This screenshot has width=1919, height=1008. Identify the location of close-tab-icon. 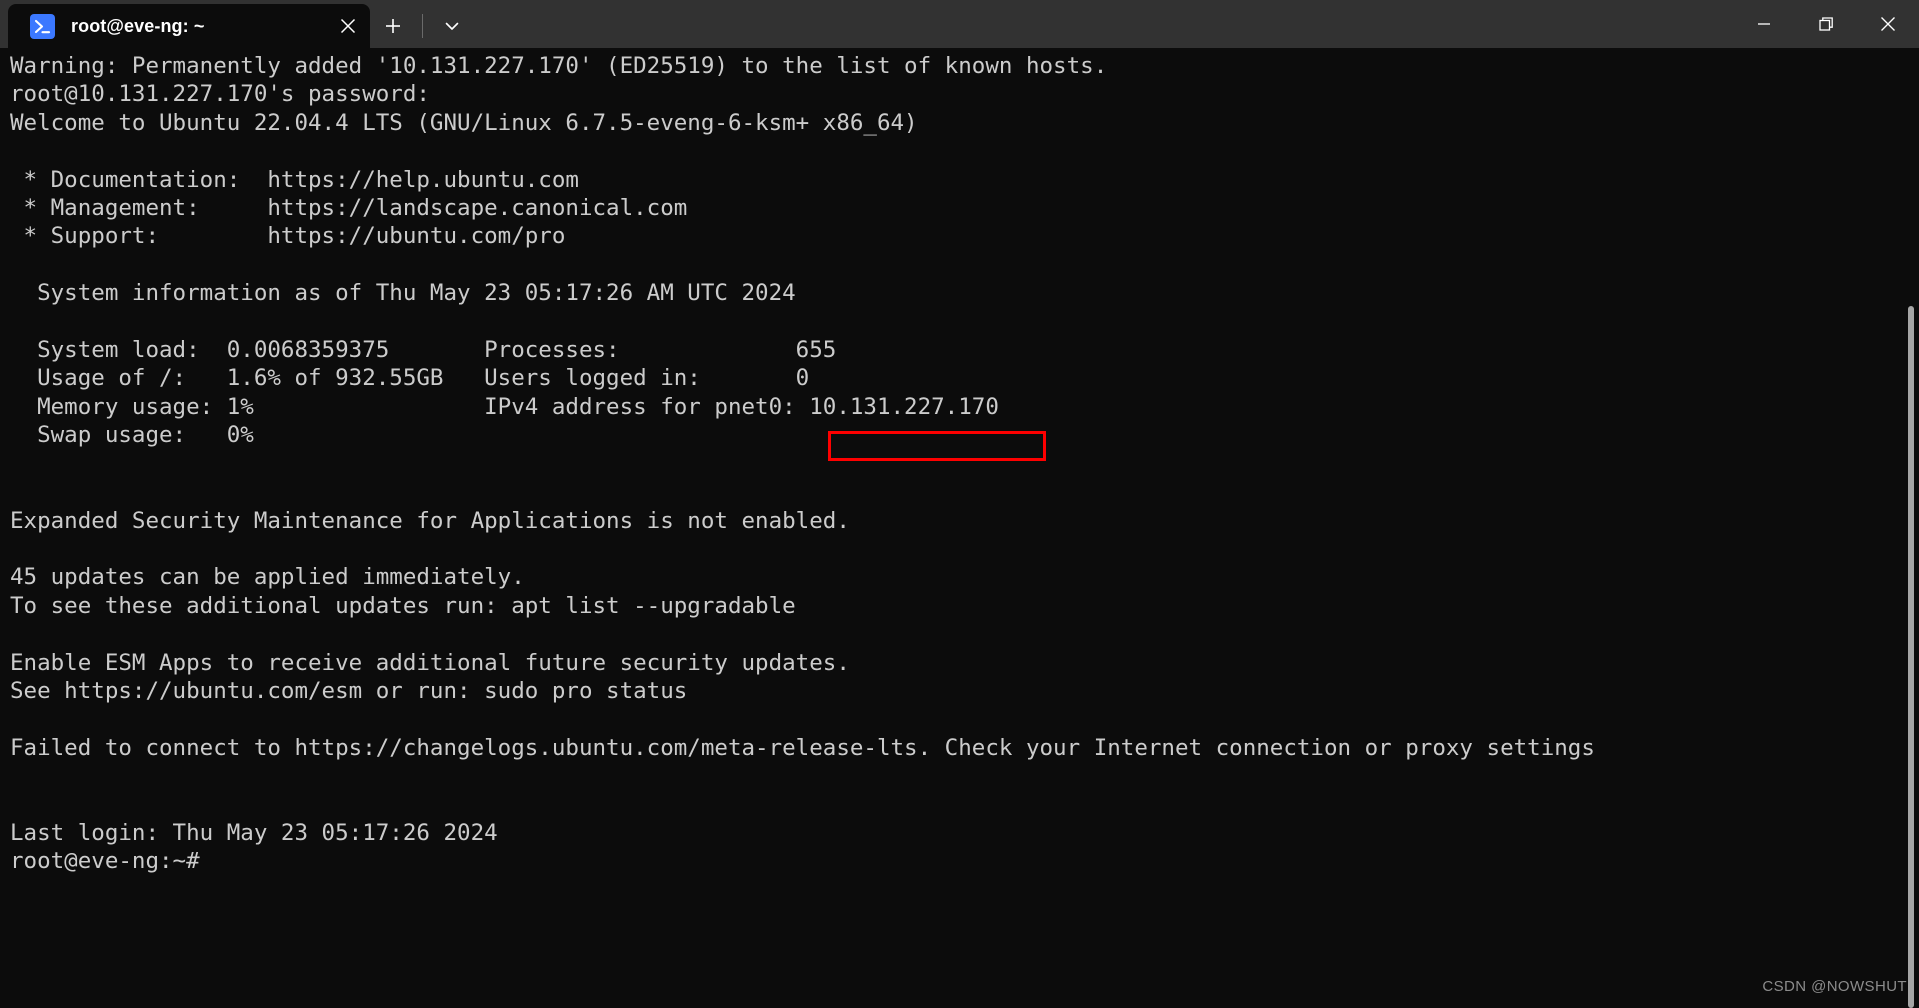
(348, 26).